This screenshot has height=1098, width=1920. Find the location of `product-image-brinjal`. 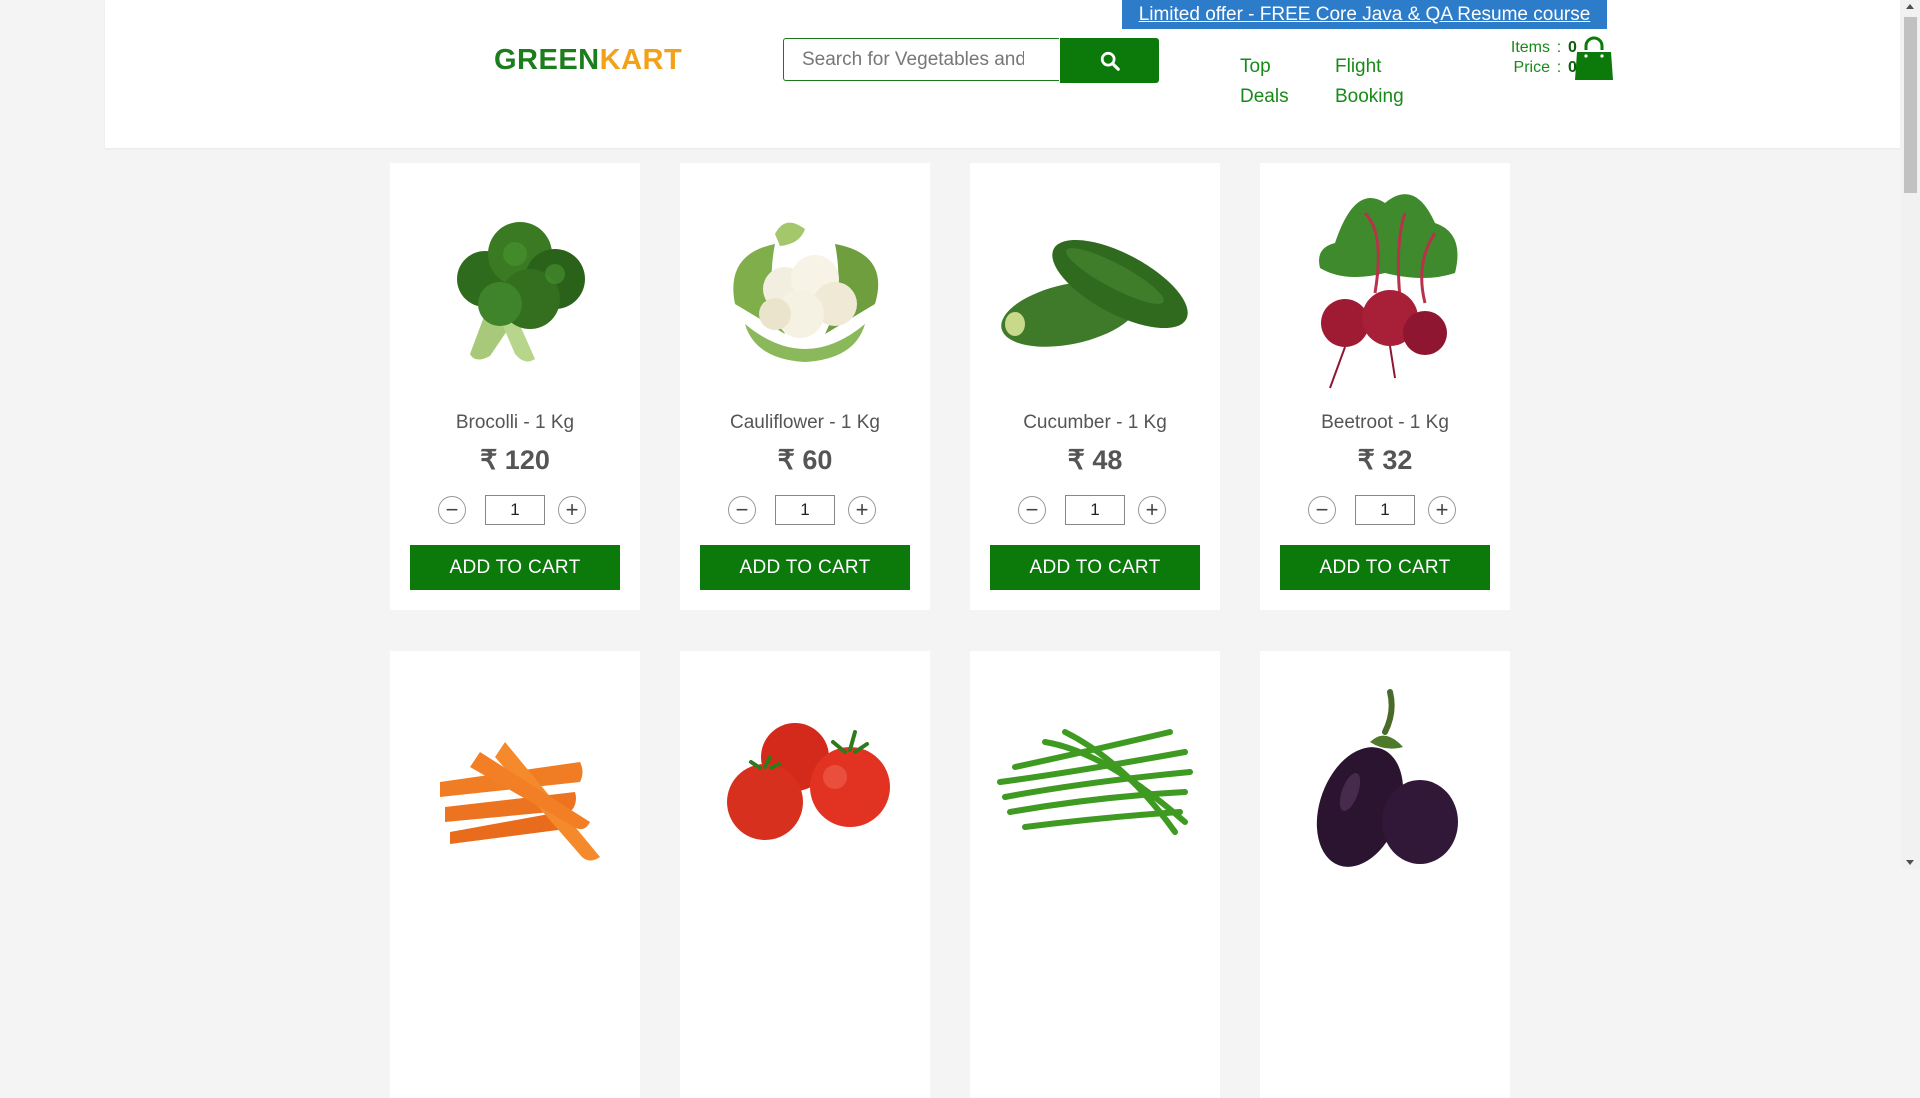

product-image-brinjal is located at coordinates (1385, 772).